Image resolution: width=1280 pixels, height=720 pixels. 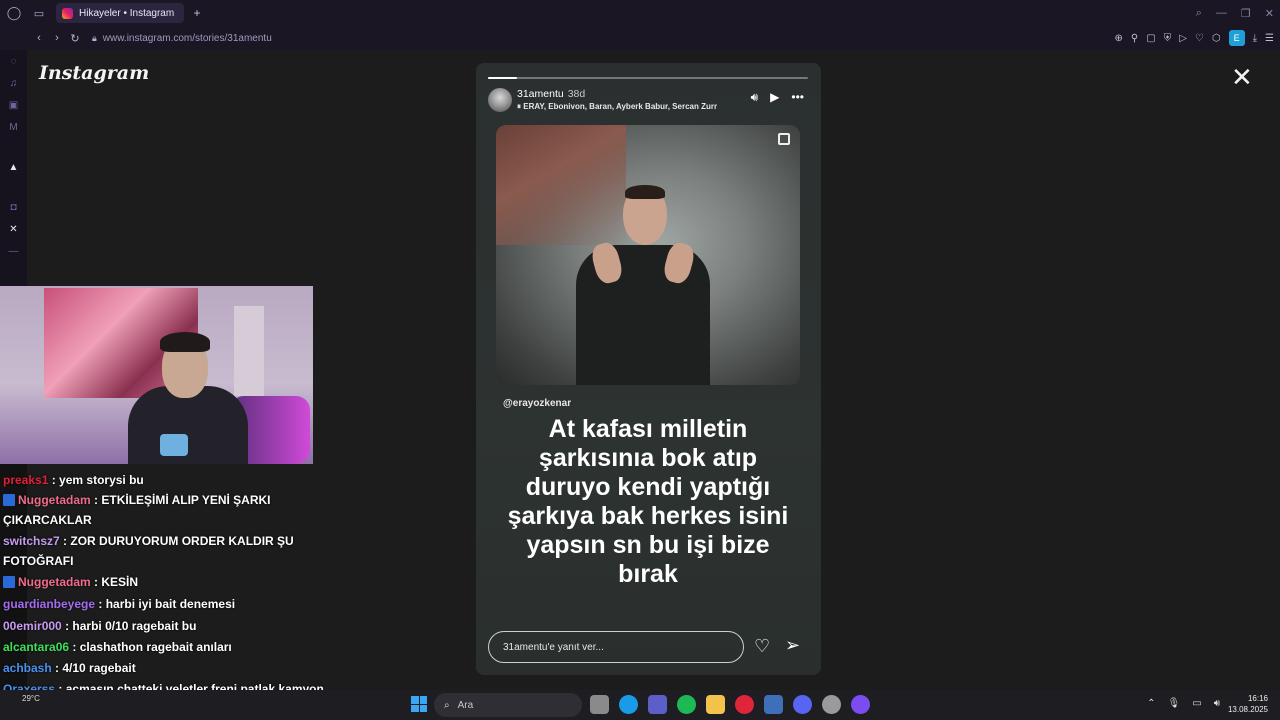 I want to click on browser-sidebar: ◌ ♫ ▣ M ▲ ◘ ✕ —, so click(x=13, y=168).